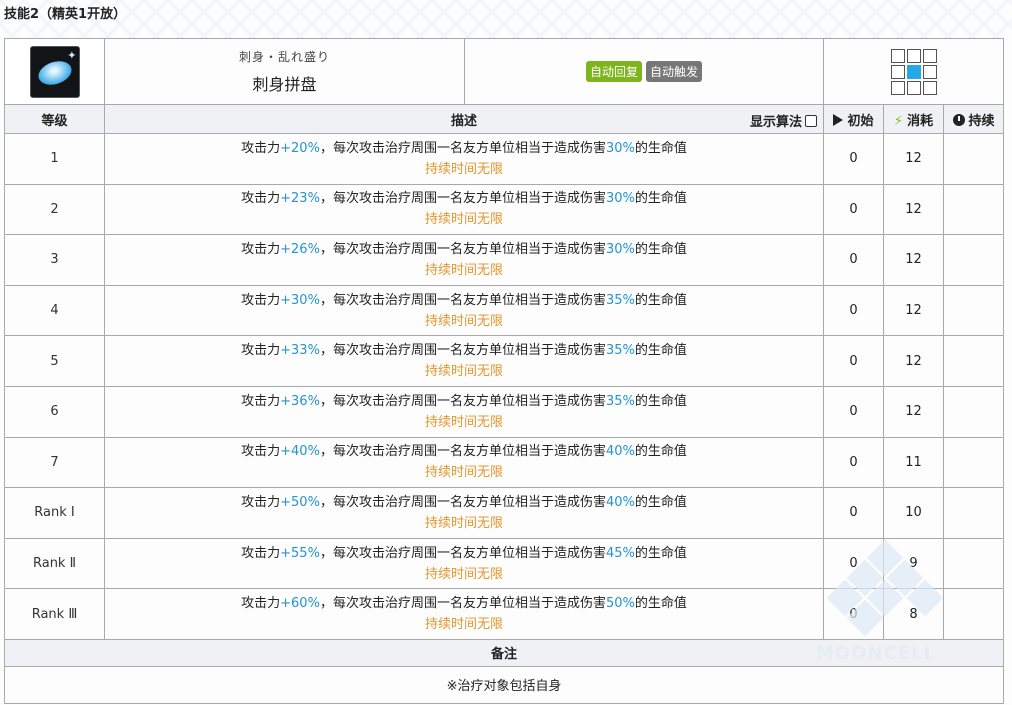 Image resolution: width=1012 pixels, height=705 pixels. What do you see at coordinates (674, 71) in the screenshot?
I see `tag-auto-trigger: 自动触发` at bounding box center [674, 71].